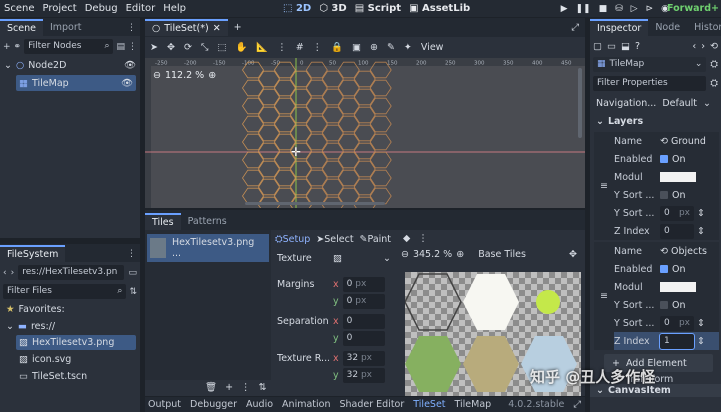 This screenshot has height=412, width=721. I want to click on play-custom-icon: ⊳, so click(650, 9).